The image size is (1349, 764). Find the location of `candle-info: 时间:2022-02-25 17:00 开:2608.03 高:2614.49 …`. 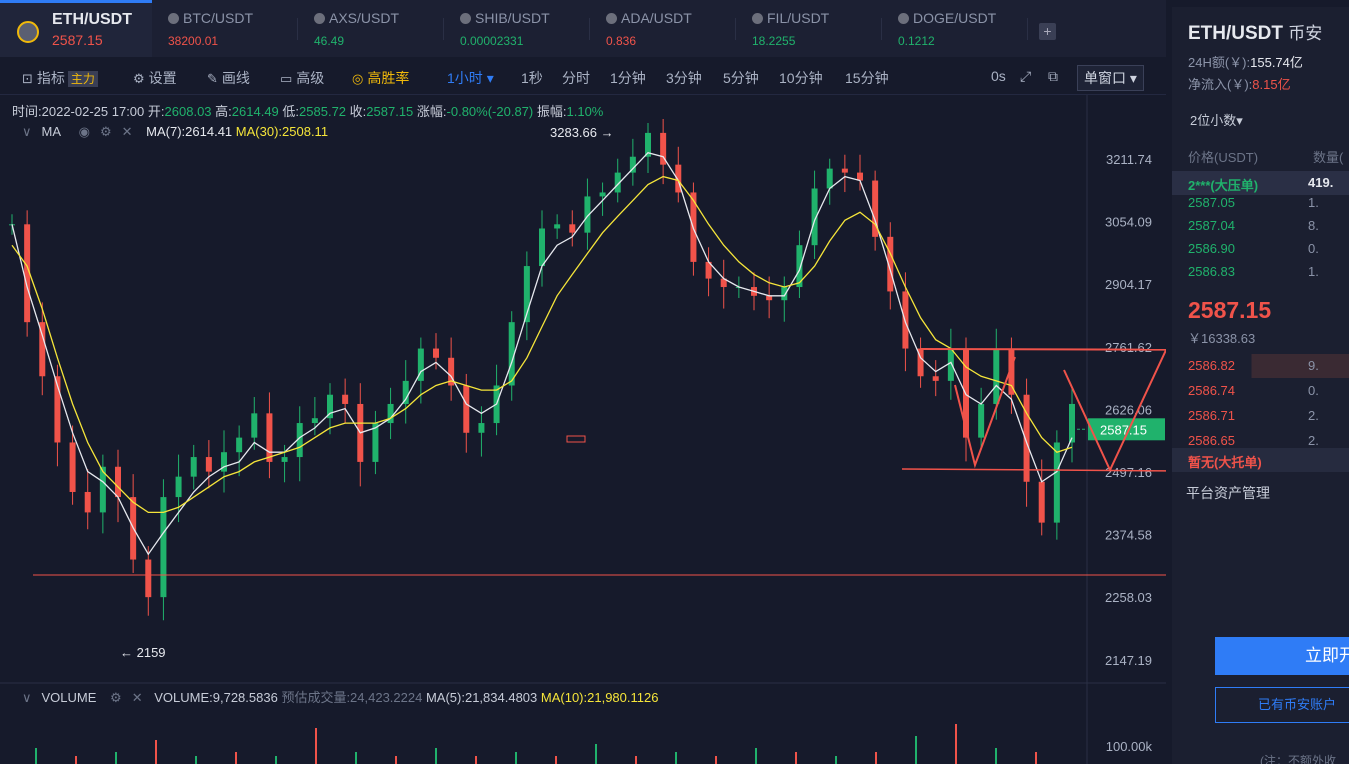

candle-info: 时间:2022-02-25 17:00 开:2608.03 高:2614.49 … is located at coordinates (307, 110).